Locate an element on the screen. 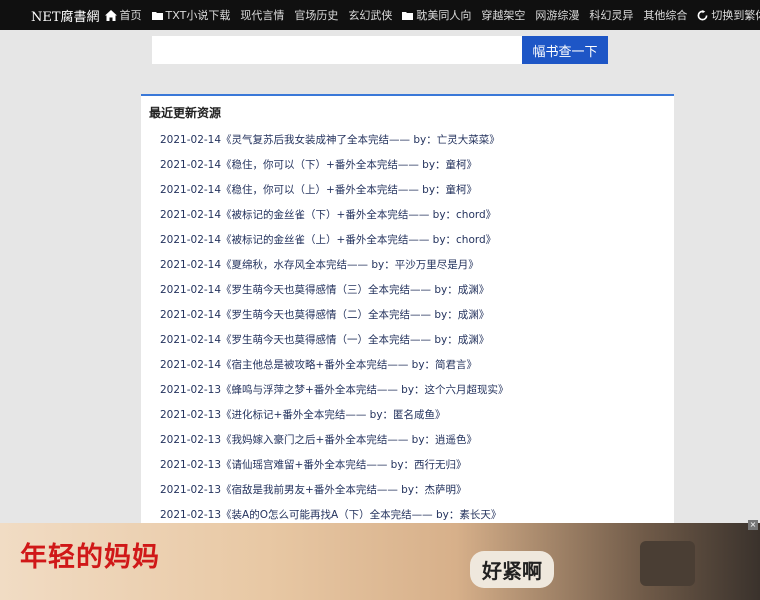  nav-item-online-game: 网游综漫 is located at coordinates (557, 15).